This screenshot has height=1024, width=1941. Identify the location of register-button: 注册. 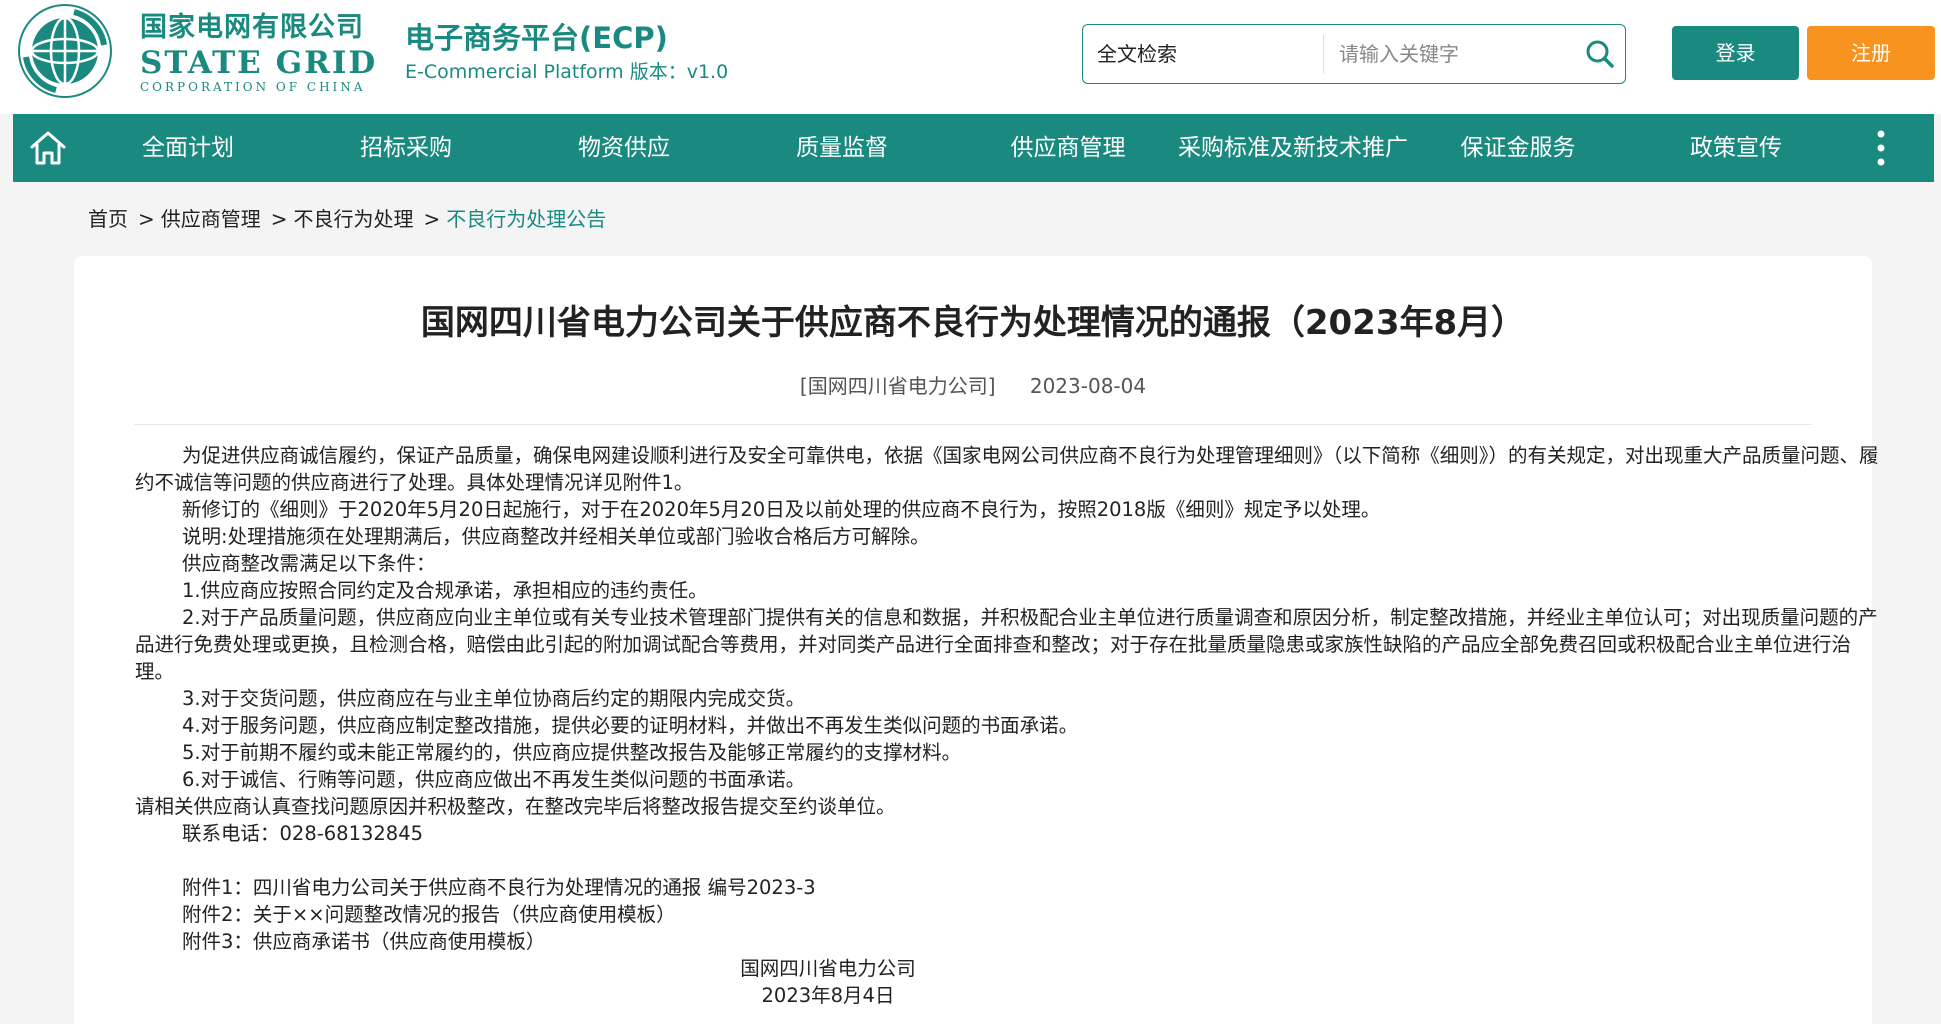
(1871, 53).